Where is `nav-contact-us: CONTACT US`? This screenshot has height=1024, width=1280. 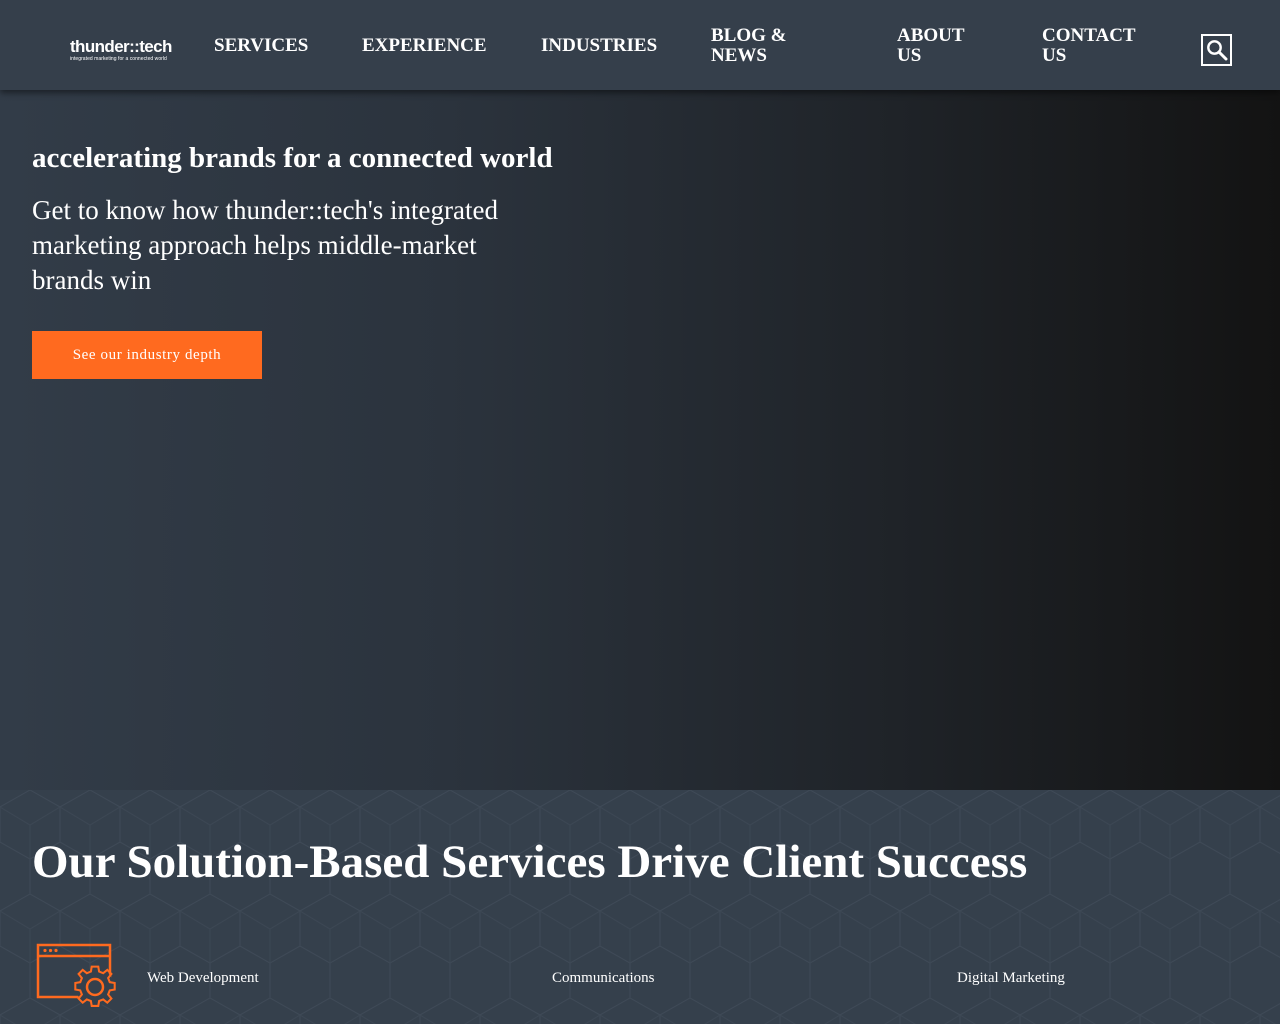
nav-contact-us: CONTACT US is located at coordinates (1097, 46).